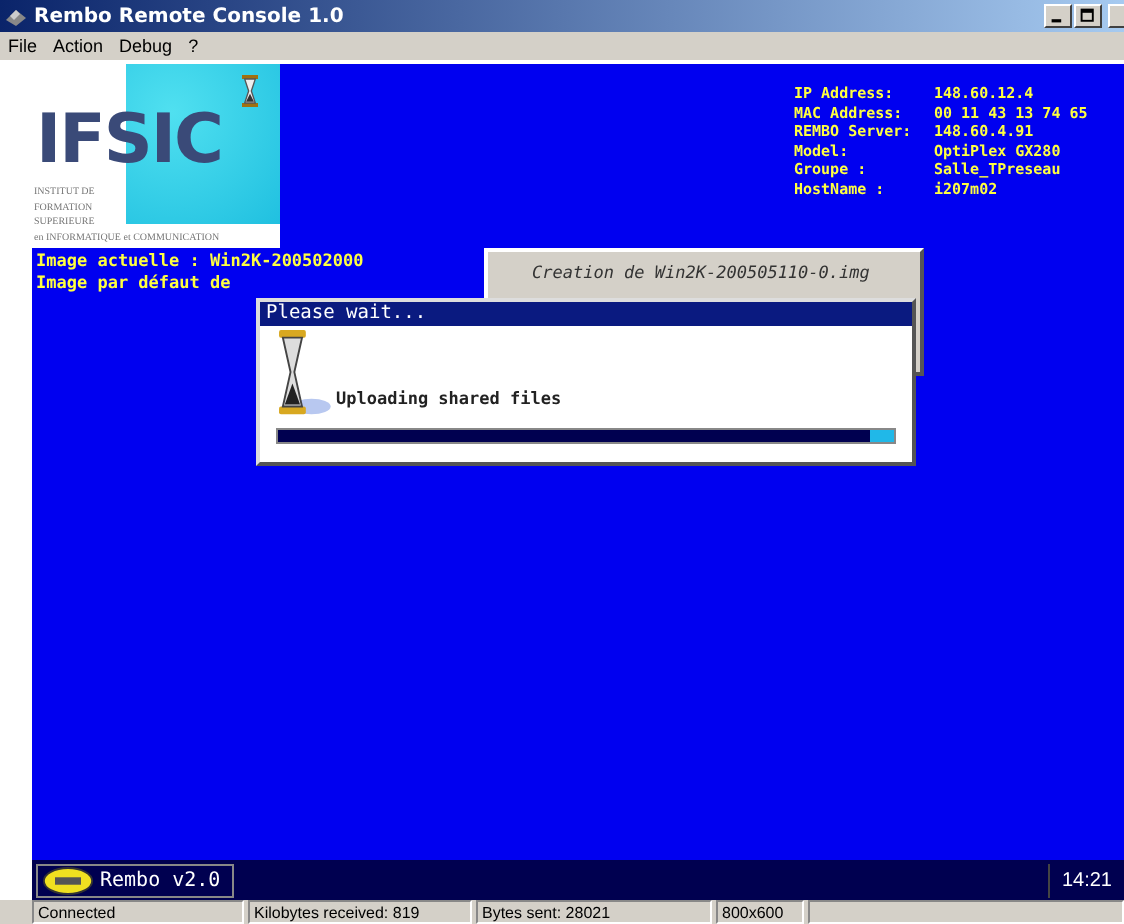  What do you see at coordinates (23, 46) in the screenshot?
I see `menu-item: File` at bounding box center [23, 46].